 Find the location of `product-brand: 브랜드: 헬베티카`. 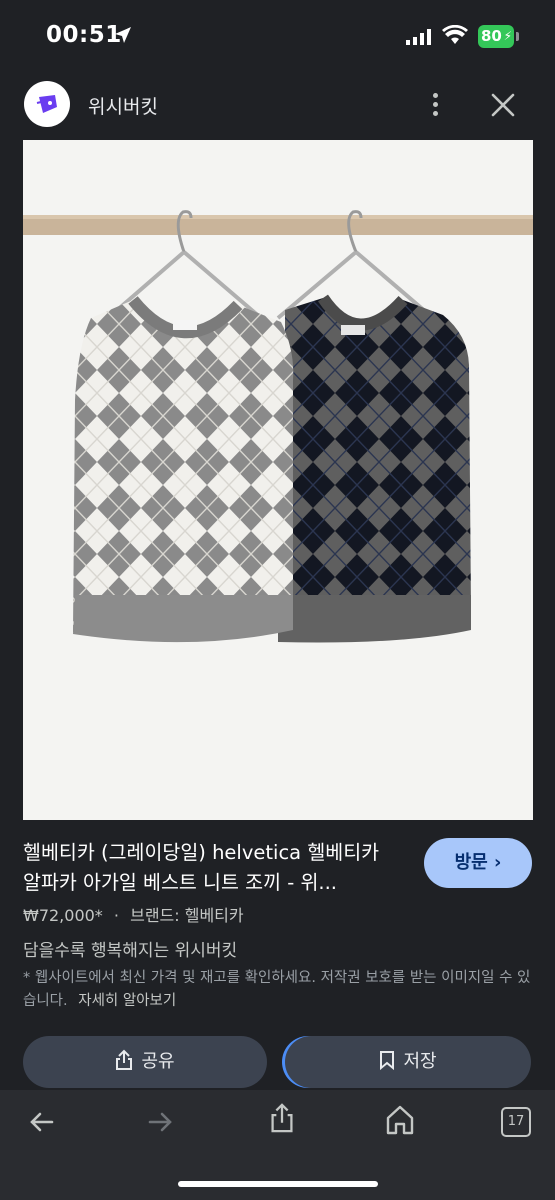

product-brand: 브랜드: 헬베티카 is located at coordinates (187, 915).